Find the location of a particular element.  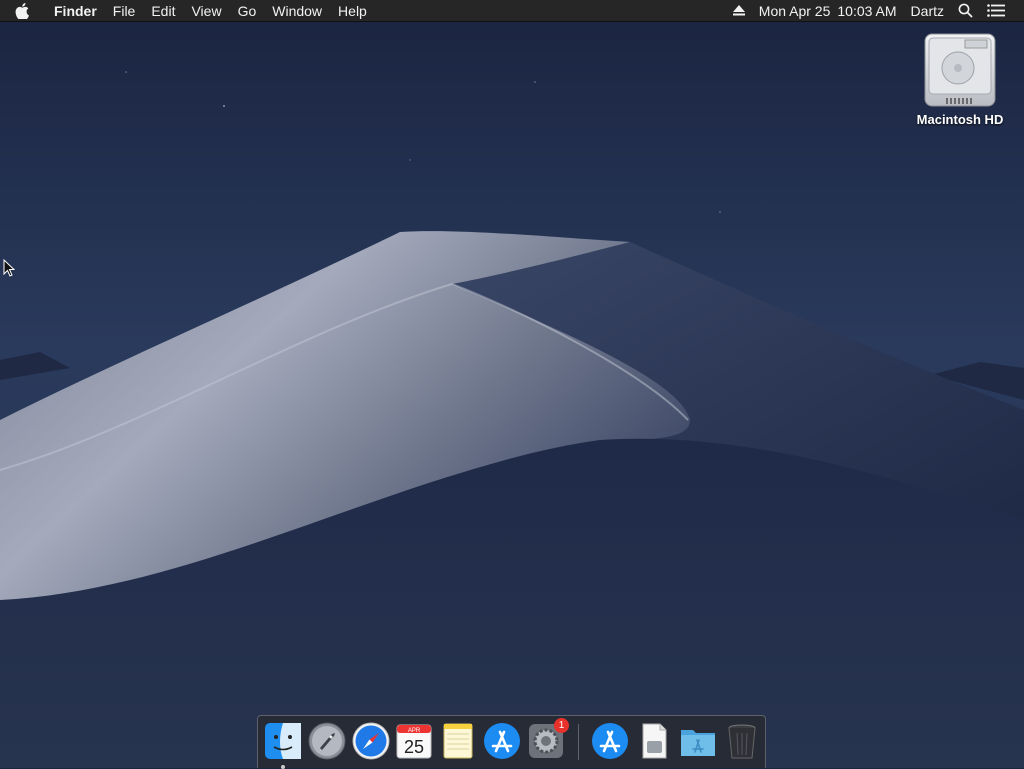

user-menu: Dartz is located at coordinates (927, 11).